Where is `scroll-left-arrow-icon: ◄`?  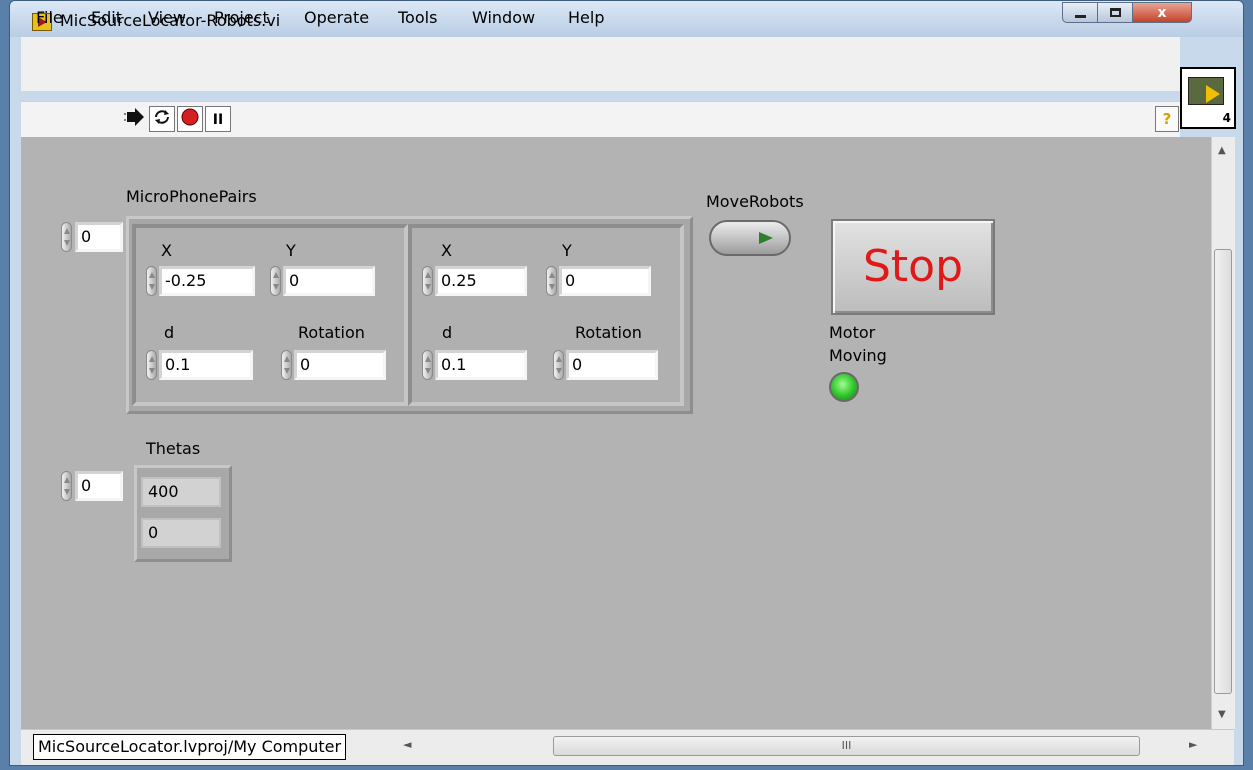 scroll-left-arrow-icon: ◄ is located at coordinates (407, 744).